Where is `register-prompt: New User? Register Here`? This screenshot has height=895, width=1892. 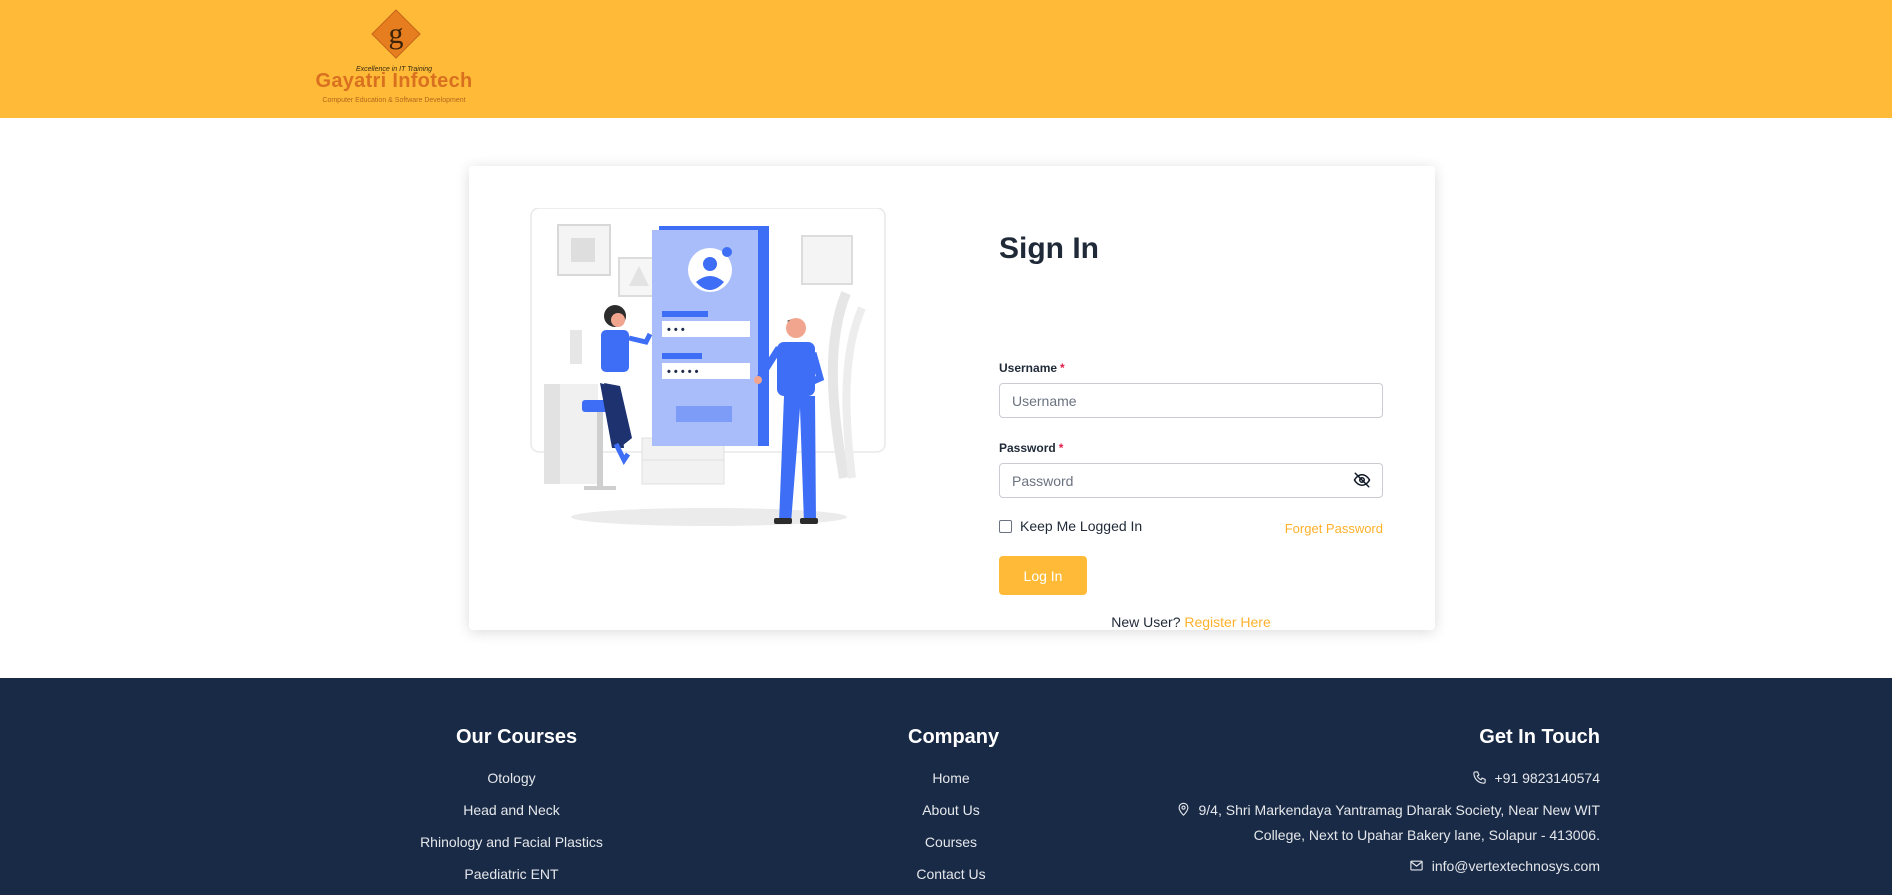 register-prompt: New User? Register Here is located at coordinates (1191, 622).